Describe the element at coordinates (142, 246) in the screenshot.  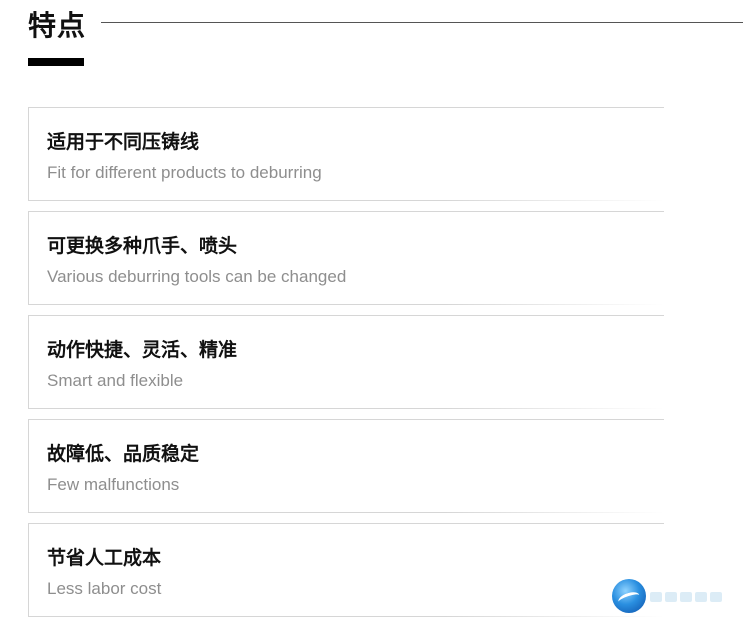
I see `feature-title: 可更换多种爪手、喷头` at that location.